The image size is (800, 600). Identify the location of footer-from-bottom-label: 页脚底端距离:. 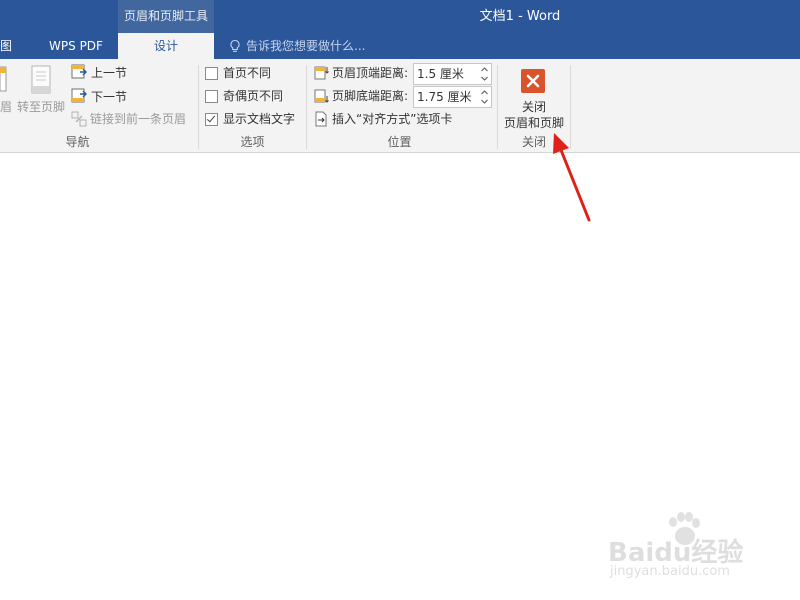
(370, 96).